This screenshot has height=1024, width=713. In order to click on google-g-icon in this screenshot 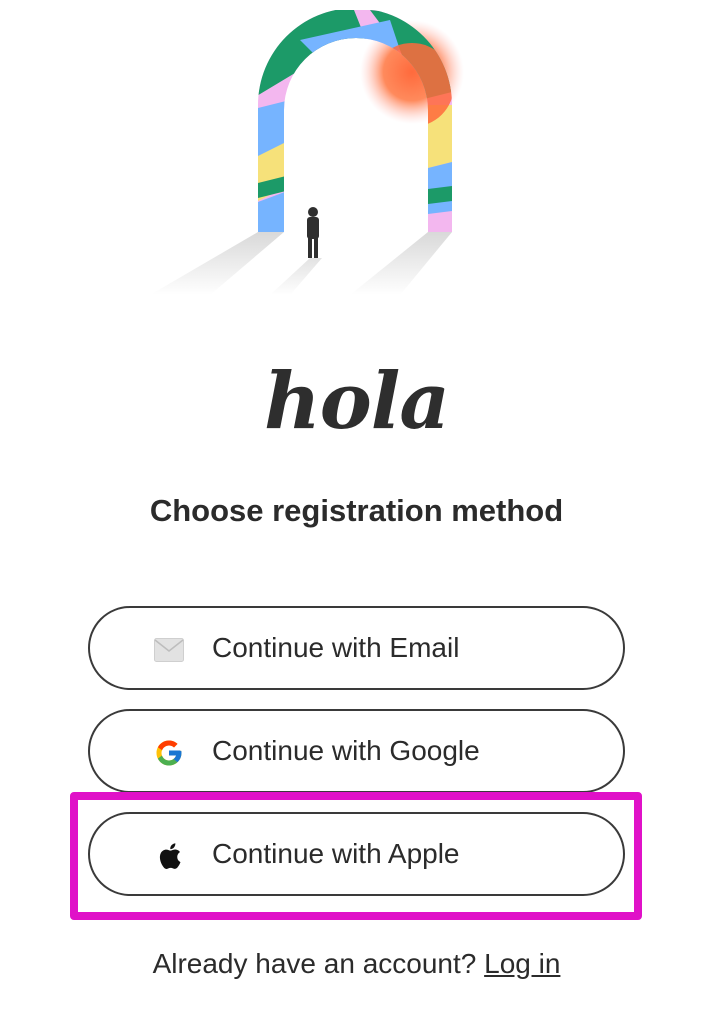, I will do `click(169, 753)`.